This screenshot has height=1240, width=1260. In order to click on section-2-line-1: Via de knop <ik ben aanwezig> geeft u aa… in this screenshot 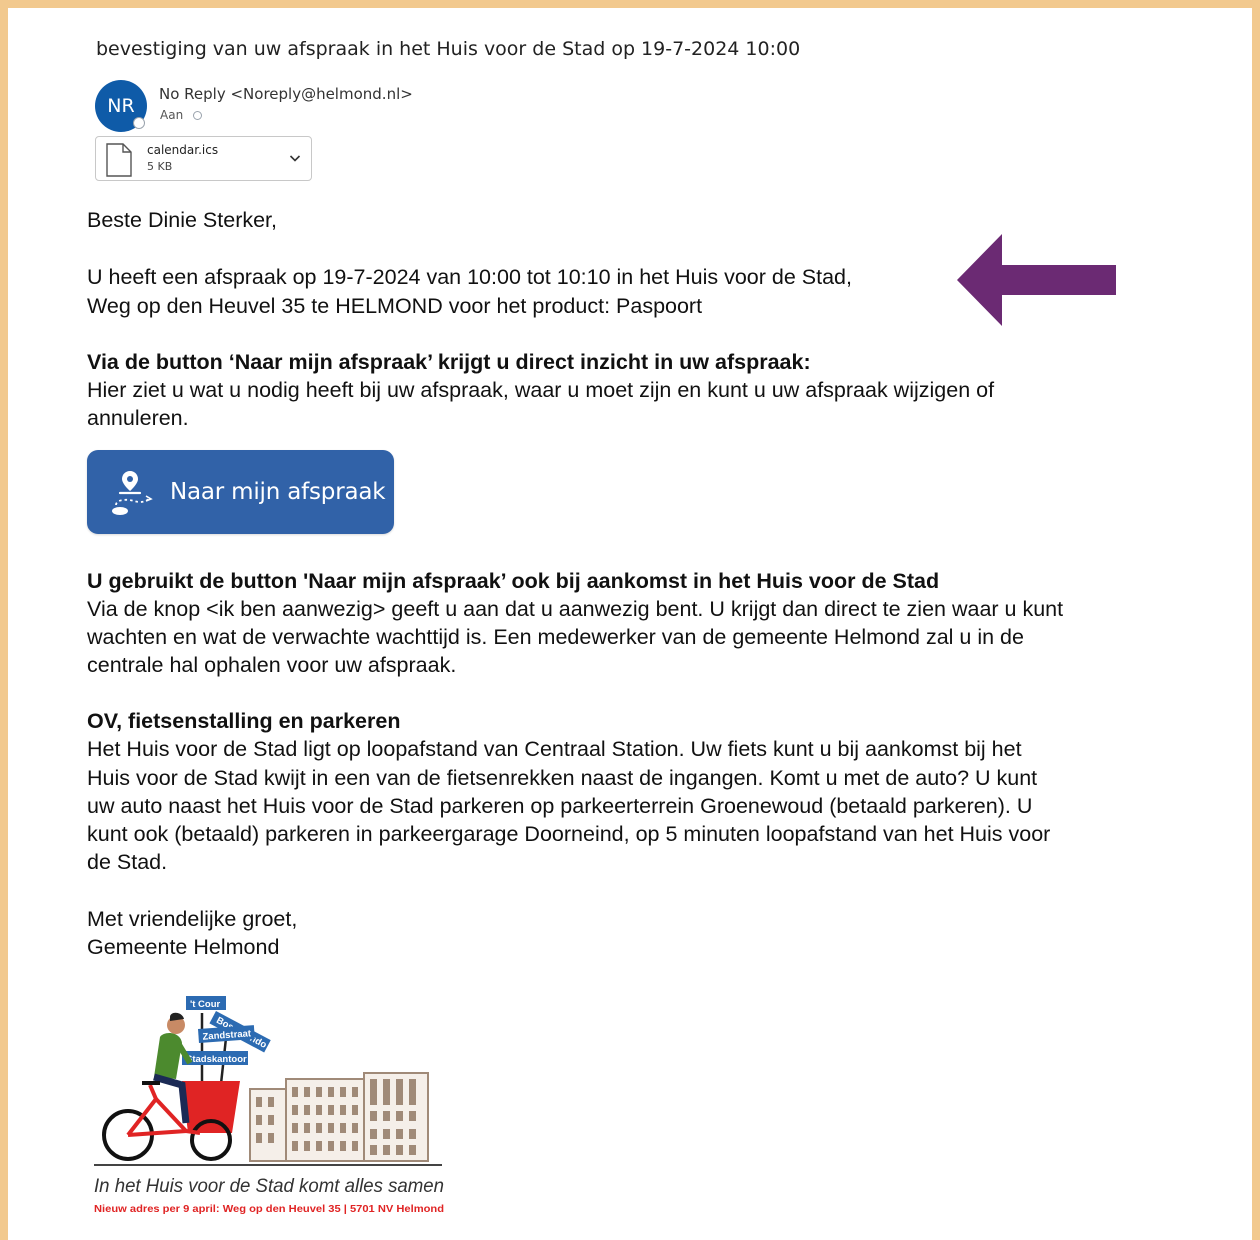, I will do `click(575, 609)`.